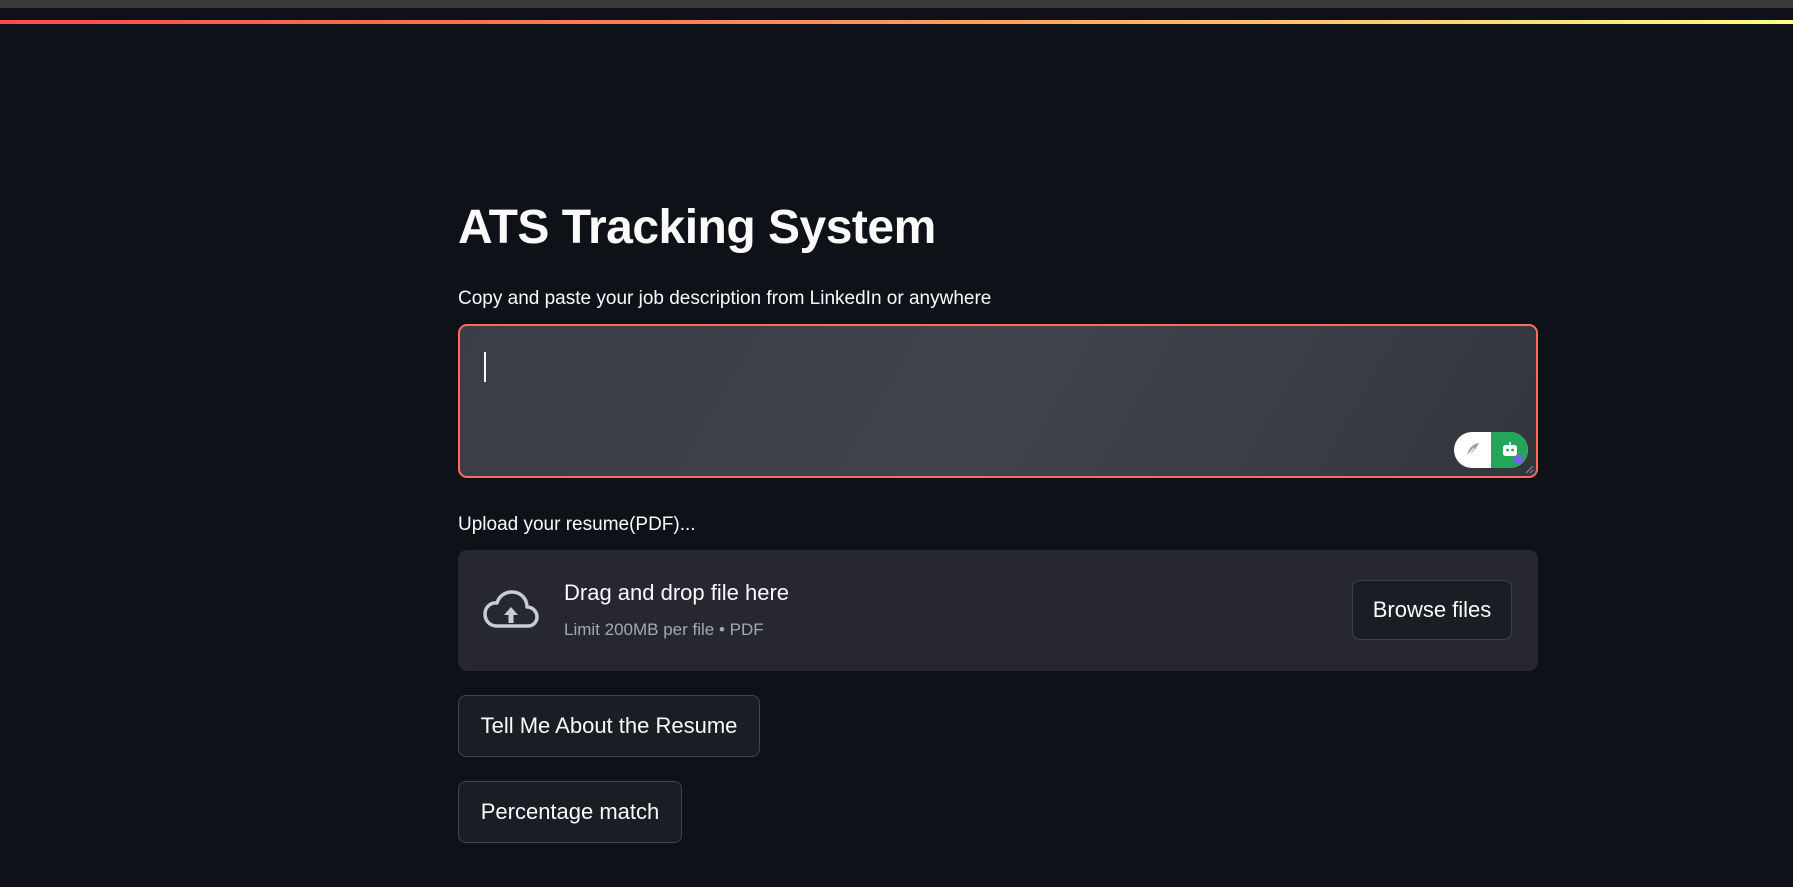 This screenshot has height=887, width=1793. I want to click on page-title: ATS Tracking System, so click(697, 227).